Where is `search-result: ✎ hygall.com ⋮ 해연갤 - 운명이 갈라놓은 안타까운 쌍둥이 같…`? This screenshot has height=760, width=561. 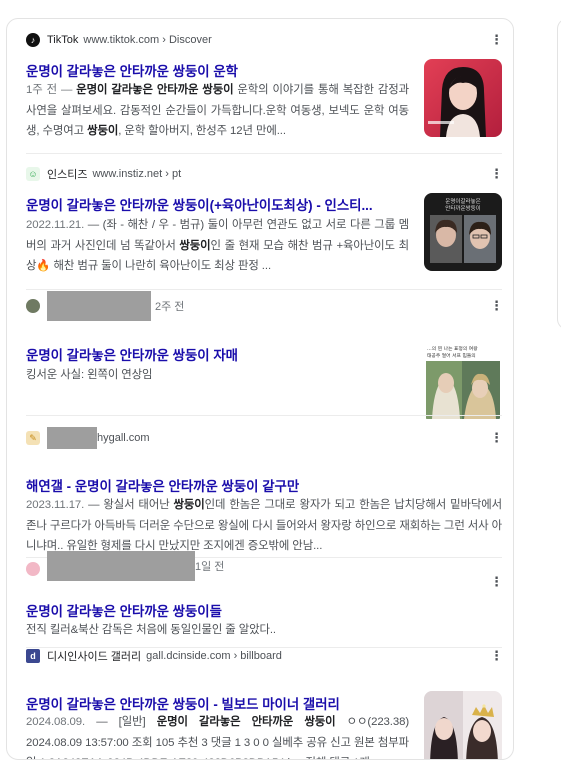 search-result: ✎ hygall.com ⋮ 해연갤 - 운명이 갈라놓은 안타까운 쌍둥이 같… is located at coordinates (264, 490).